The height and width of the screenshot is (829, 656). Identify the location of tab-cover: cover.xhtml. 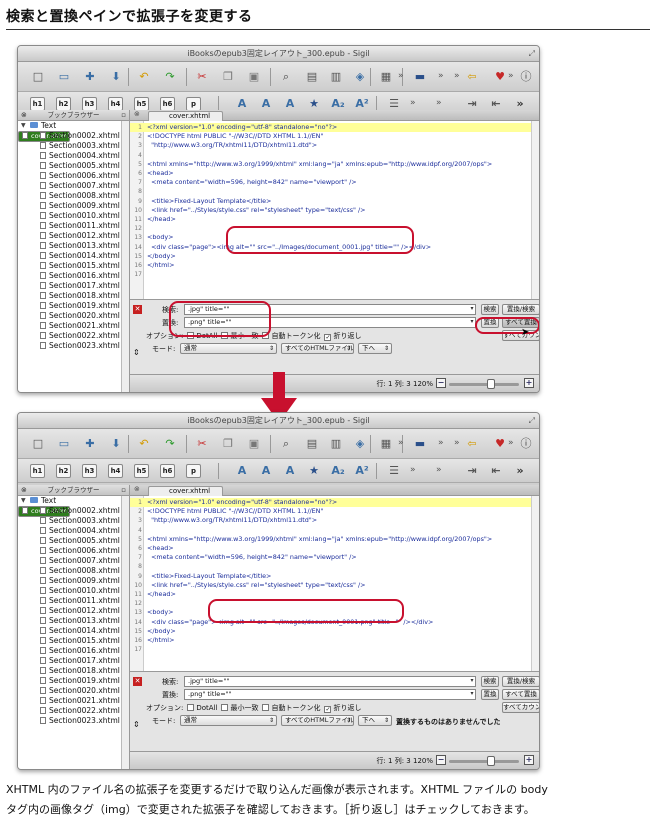
(185, 491).